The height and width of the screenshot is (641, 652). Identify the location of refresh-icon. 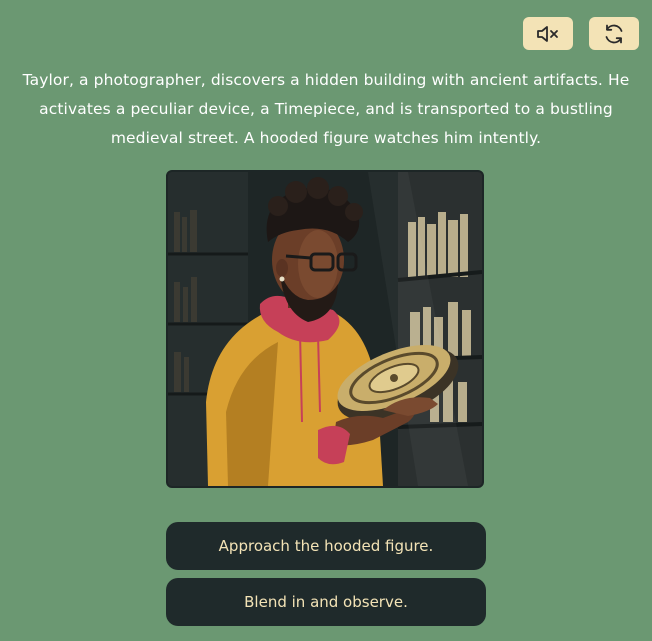
(614, 34).